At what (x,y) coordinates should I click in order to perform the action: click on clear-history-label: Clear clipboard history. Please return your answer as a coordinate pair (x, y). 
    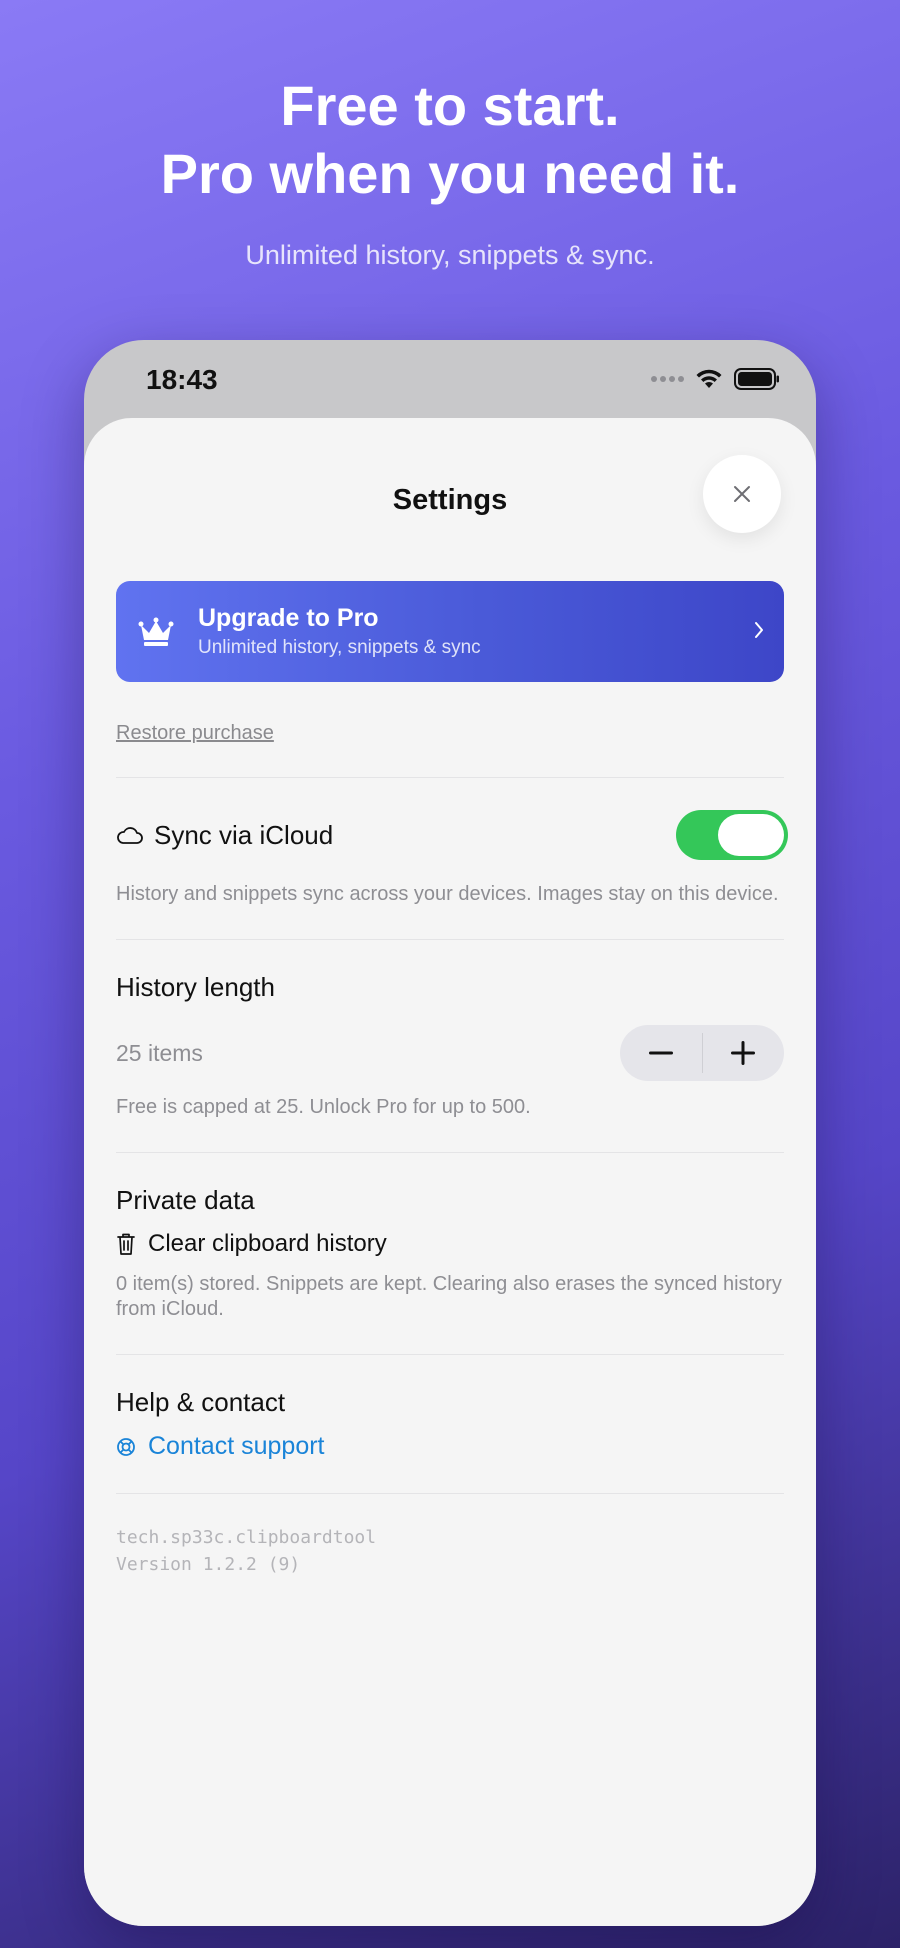
    Looking at the image, I should click on (267, 1243).